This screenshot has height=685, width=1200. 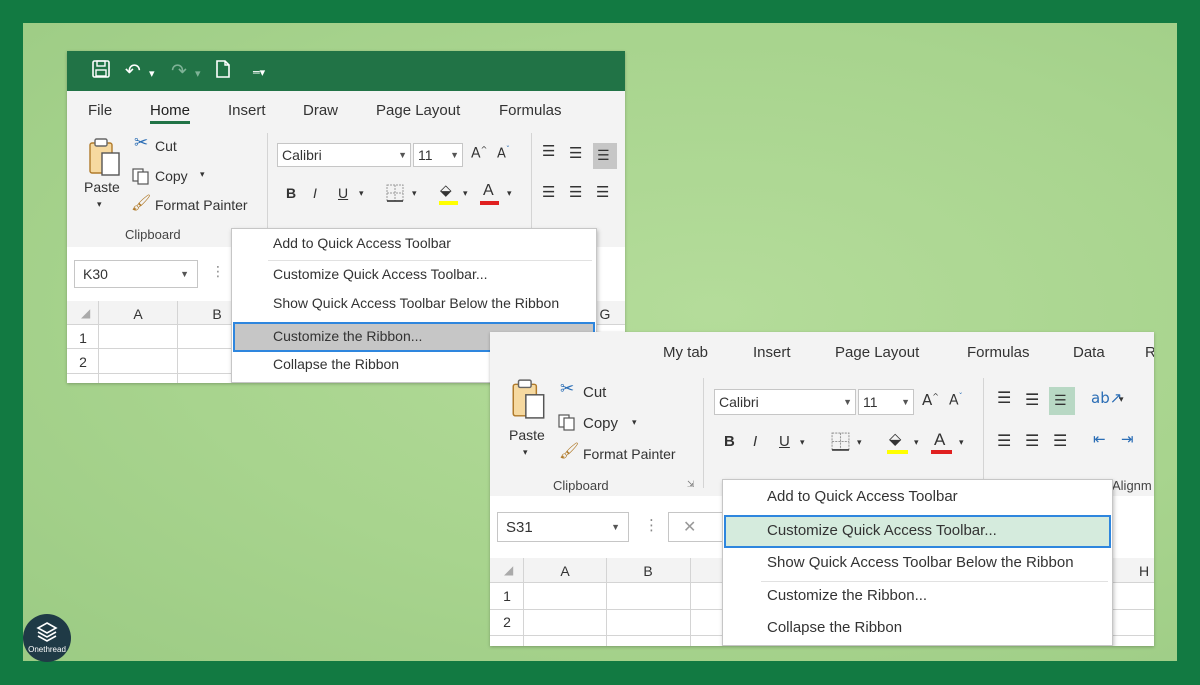 What do you see at coordinates (685, 352) in the screenshot?
I see `tab-my-tab: My tab` at bounding box center [685, 352].